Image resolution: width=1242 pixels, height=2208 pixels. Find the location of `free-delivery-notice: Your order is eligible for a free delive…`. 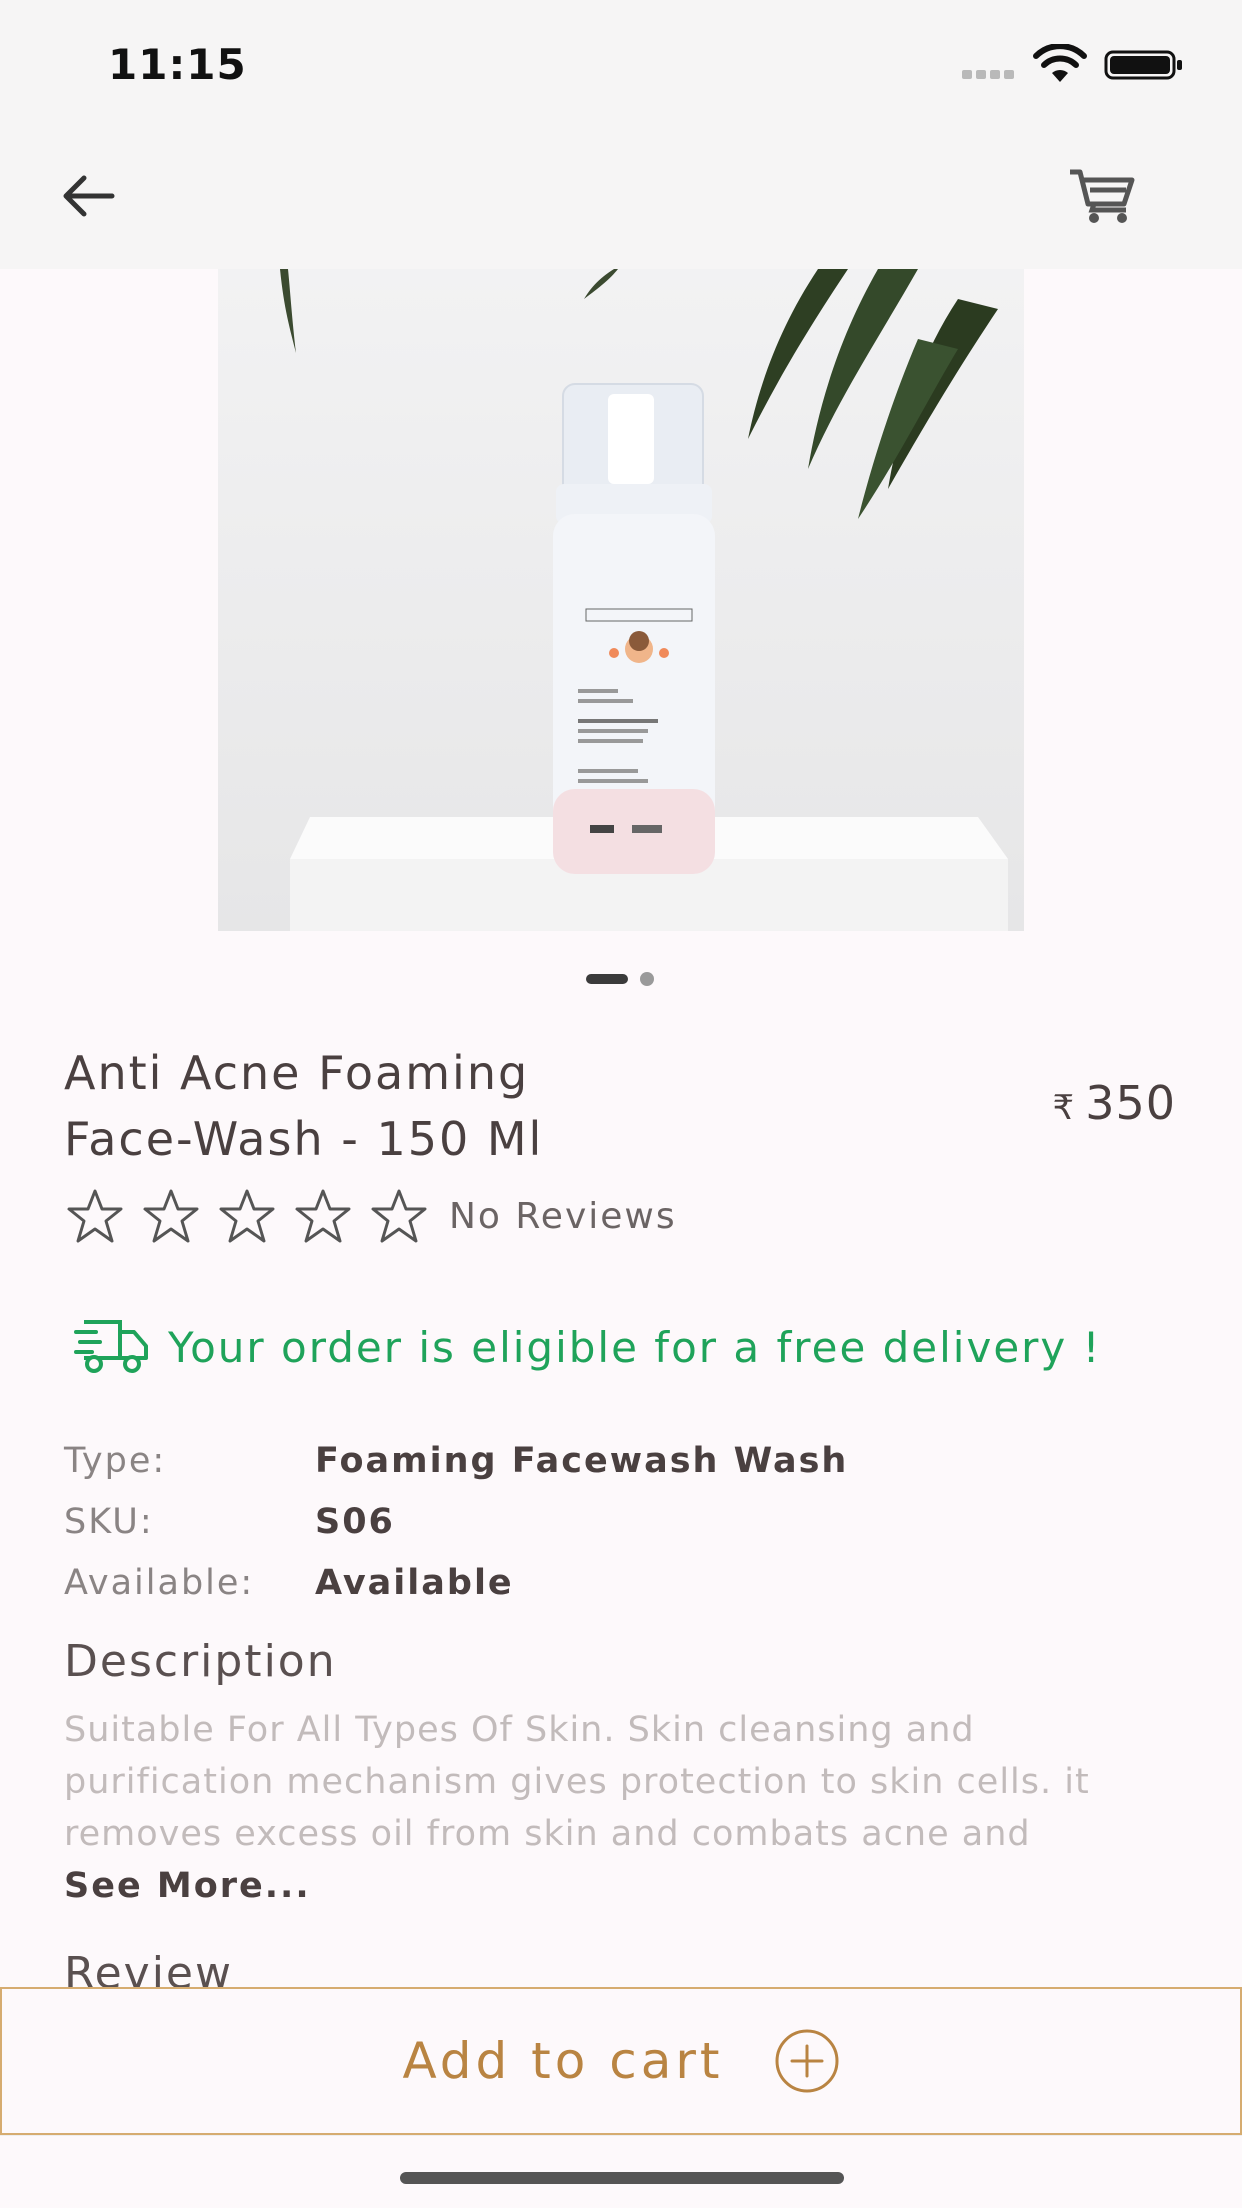

free-delivery-notice: Your order is eligible for a free delive… is located at coordinates (587, 1347).